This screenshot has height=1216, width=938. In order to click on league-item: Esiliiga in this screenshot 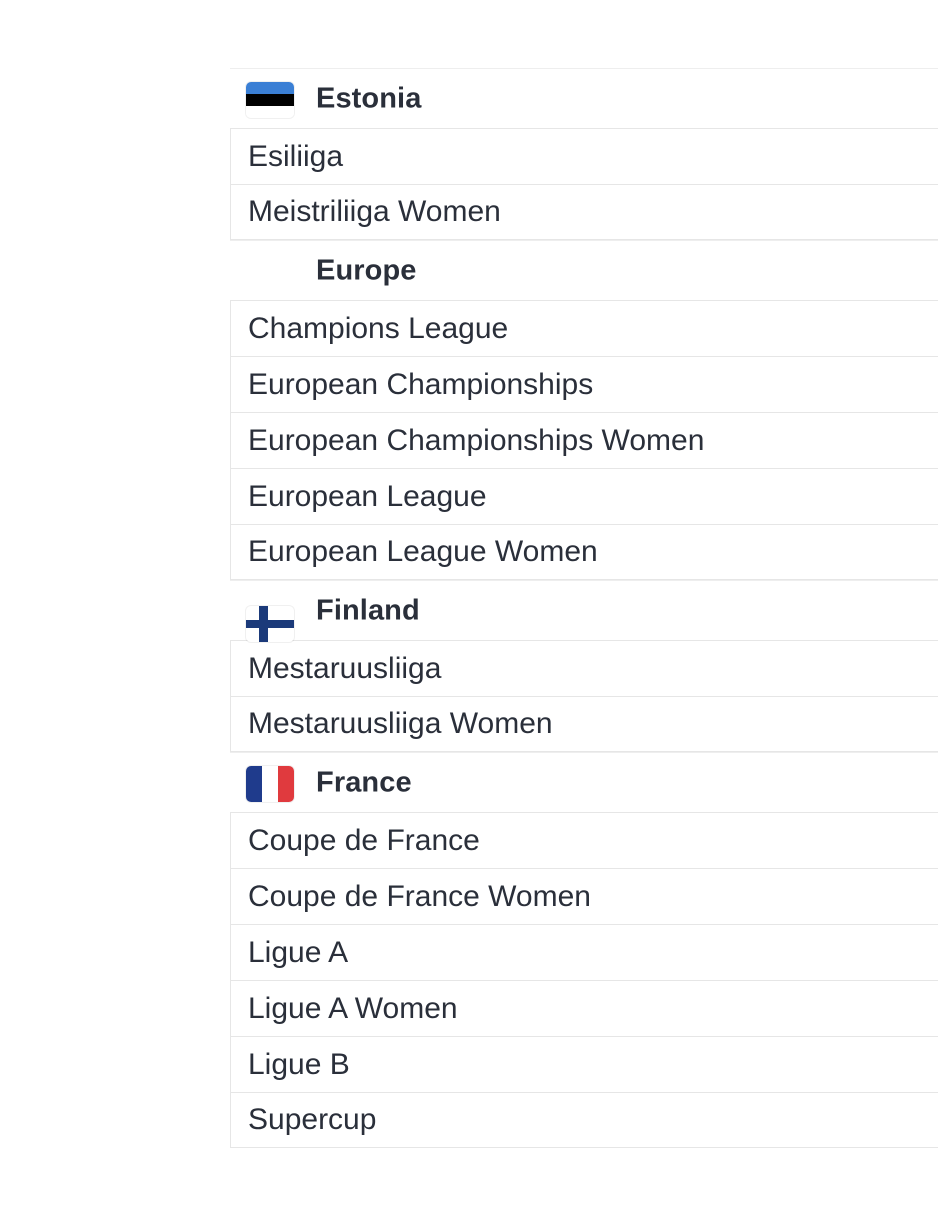, I will do `click(584, 156)`.